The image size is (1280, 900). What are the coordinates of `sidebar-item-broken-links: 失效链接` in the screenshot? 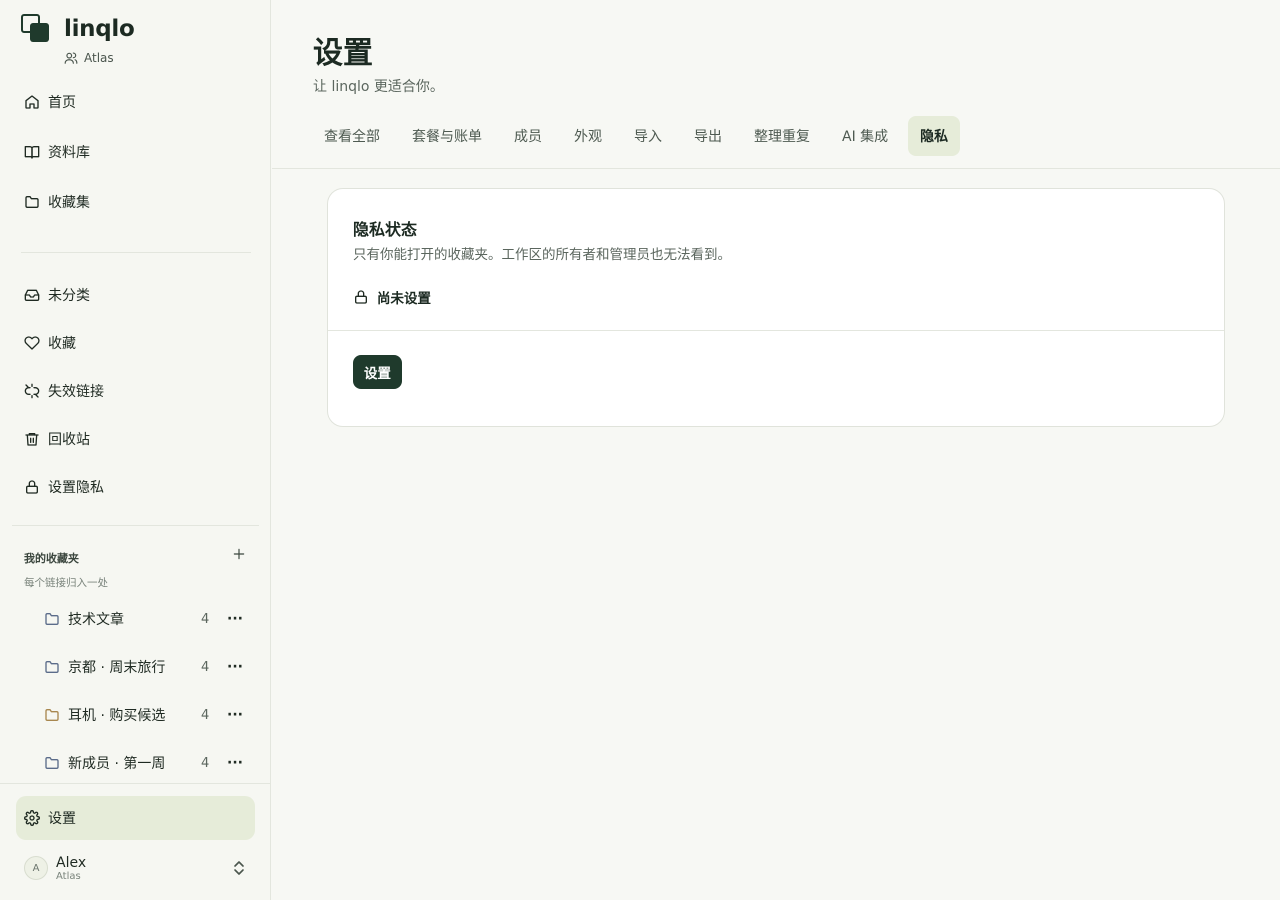 It's located at (135, 391).